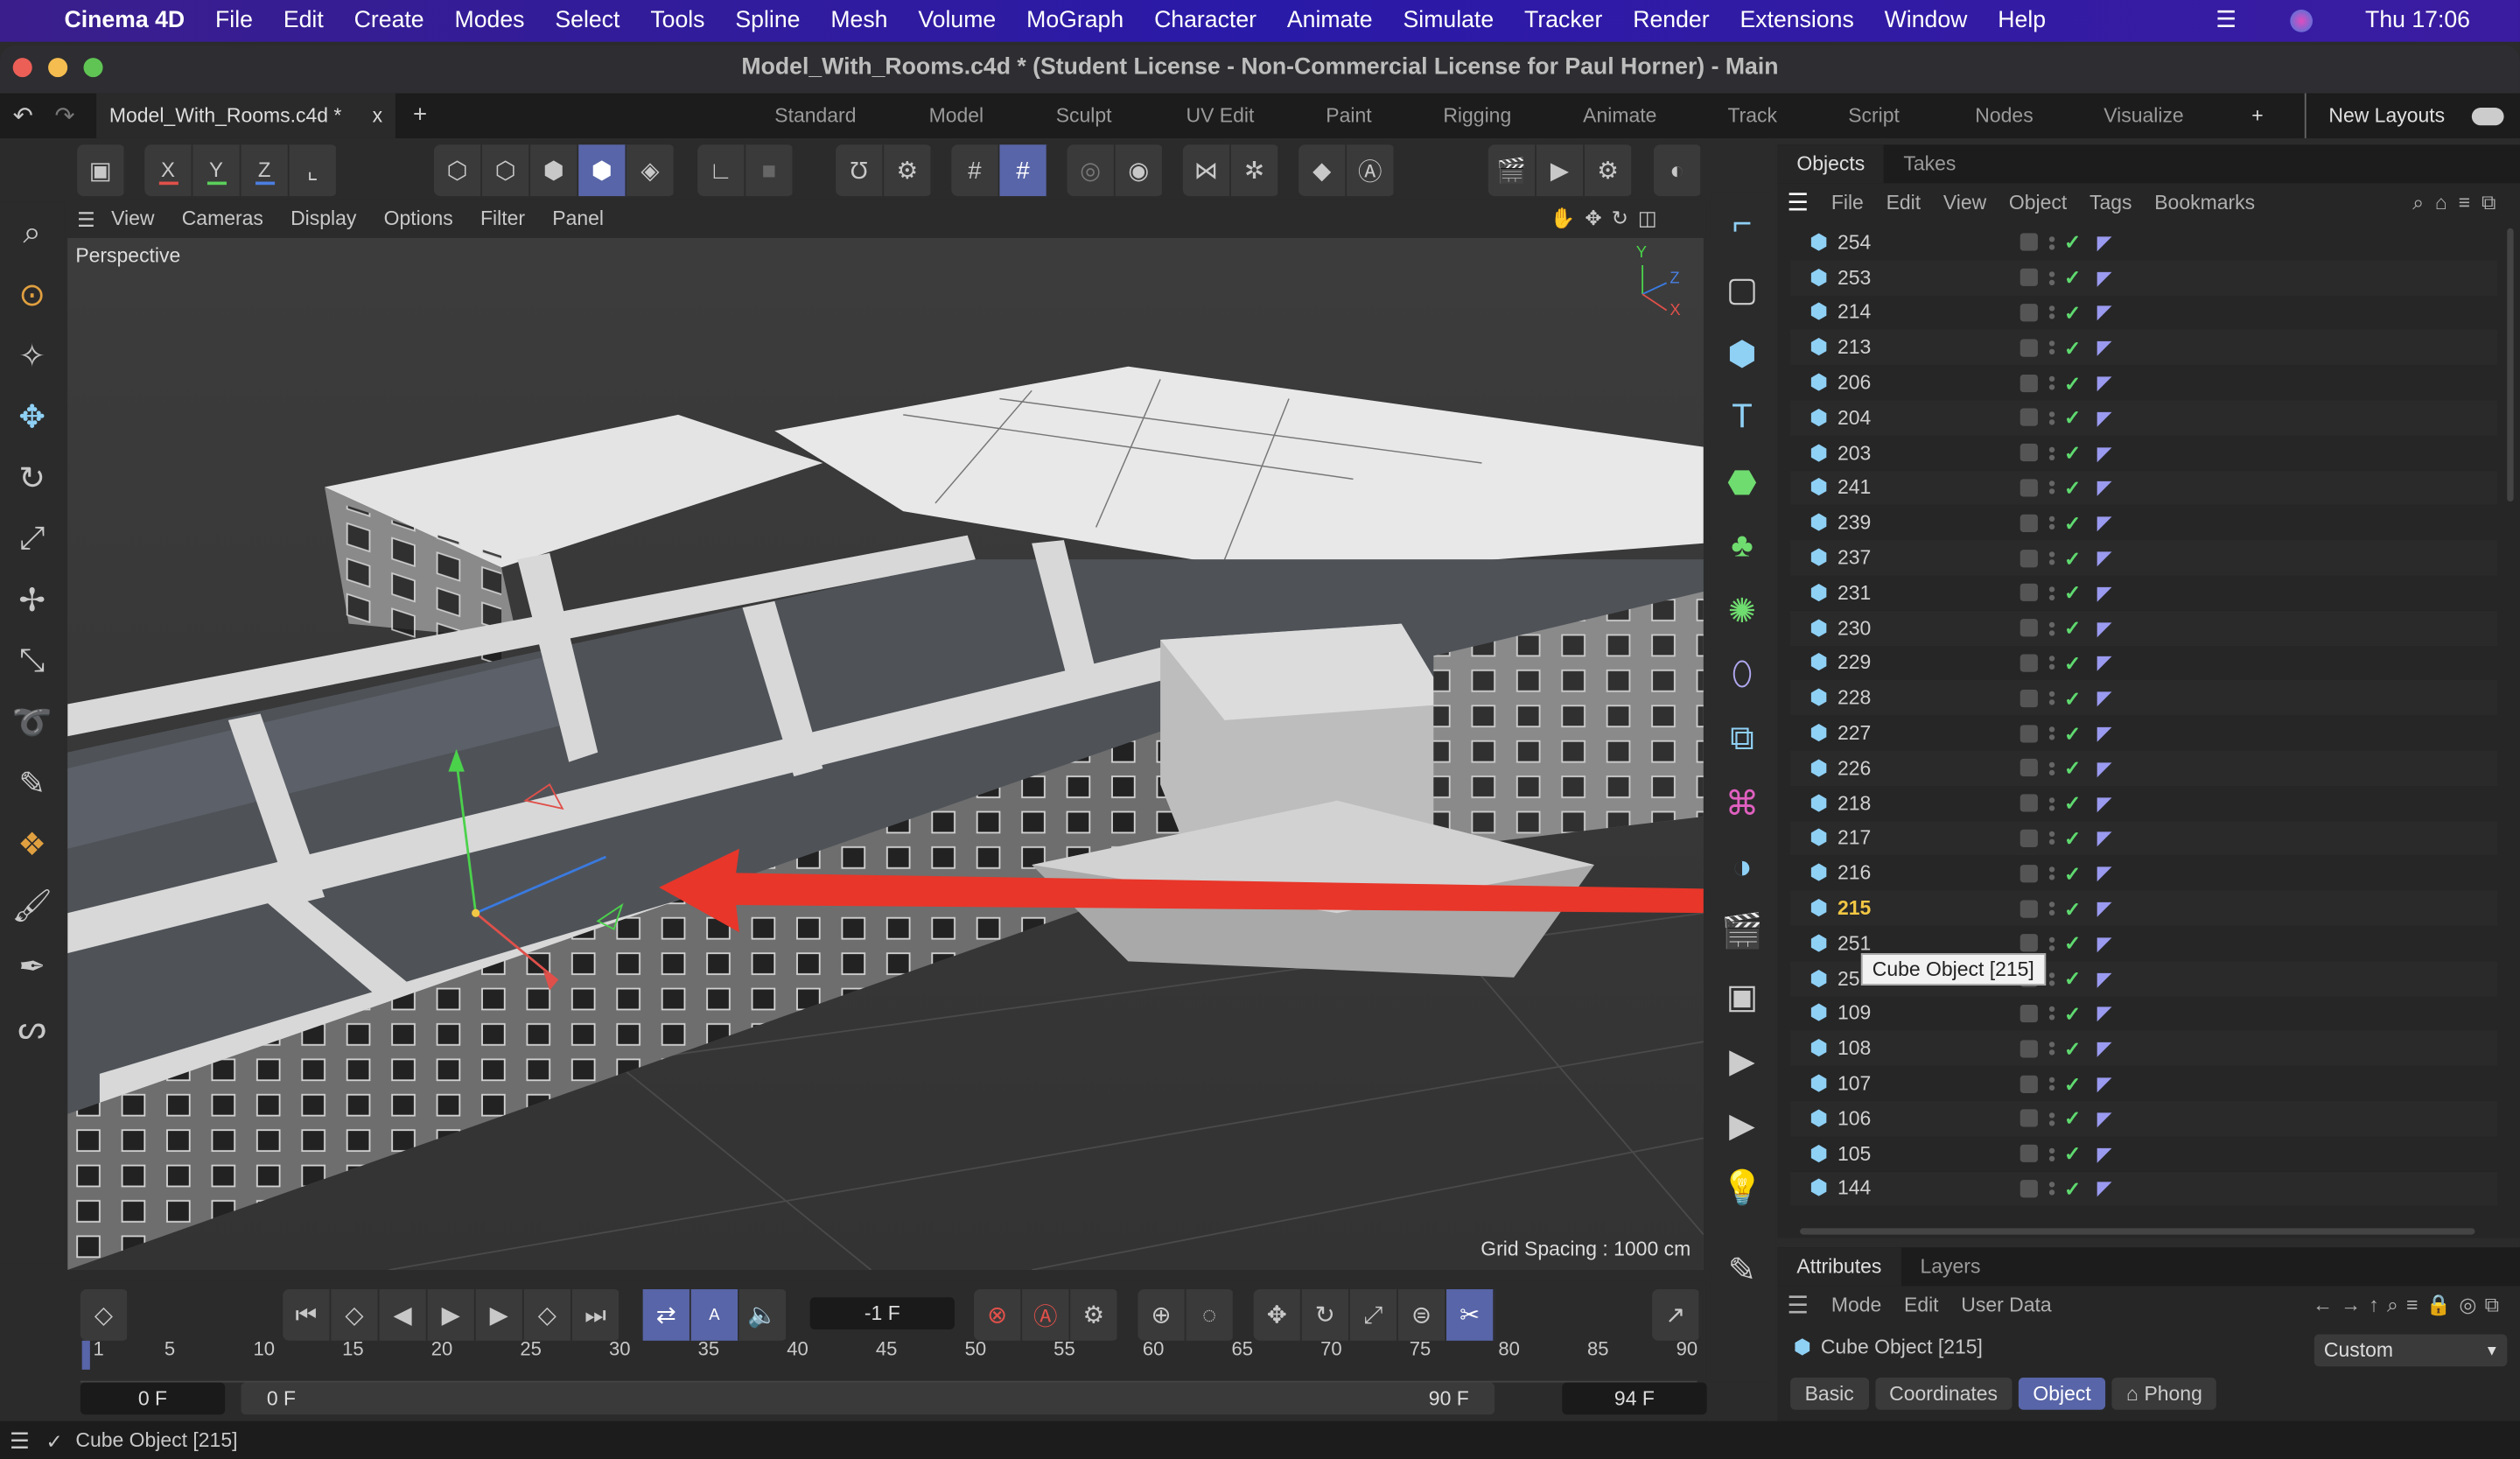  I want to click on polygons-mode-icon: ⬢, so click(554, 170).